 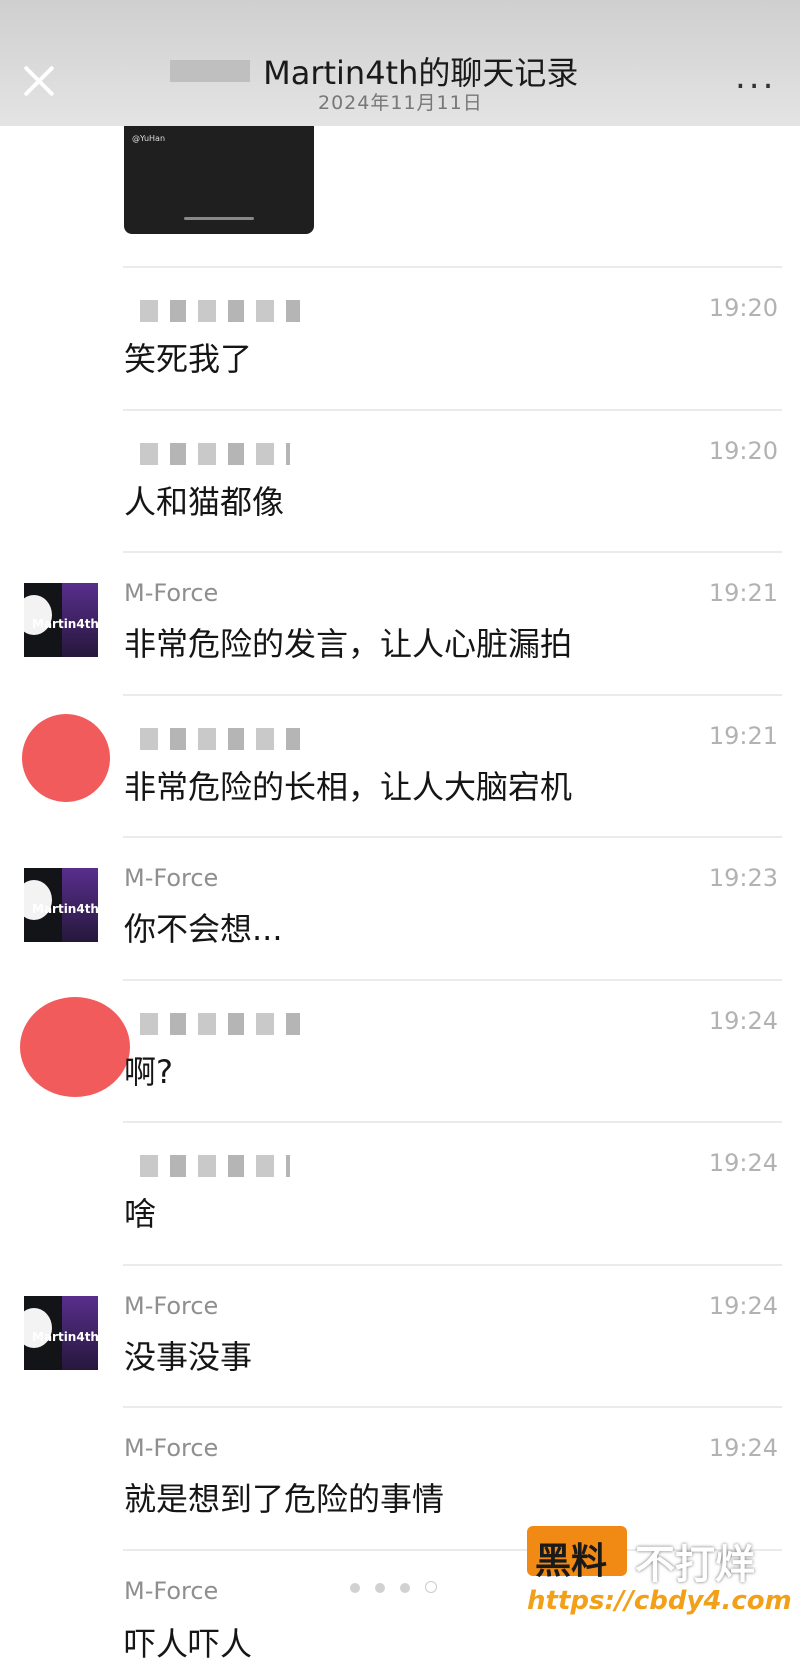 I want to click on message-text: 吓人吓人, so click(x=188, y=1644).